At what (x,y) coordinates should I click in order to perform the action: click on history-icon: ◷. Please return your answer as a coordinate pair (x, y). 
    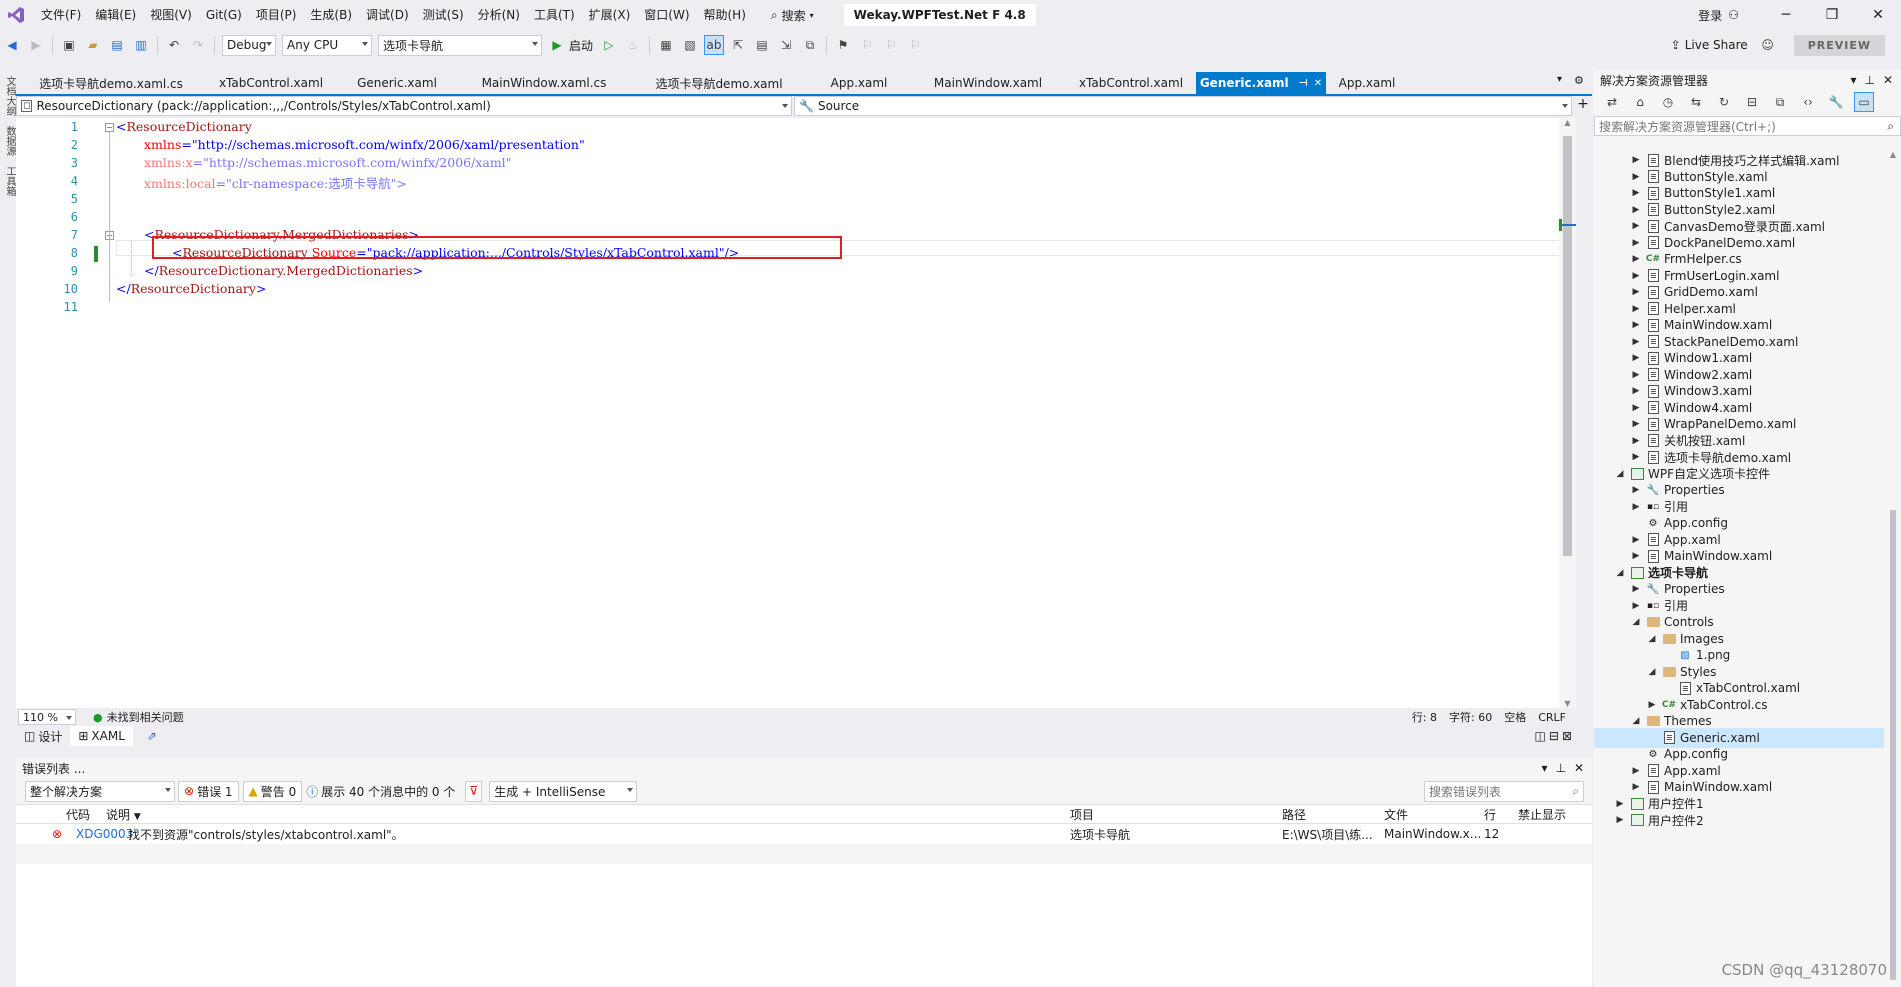
    Looking at the image, I should click on (1668, 102).